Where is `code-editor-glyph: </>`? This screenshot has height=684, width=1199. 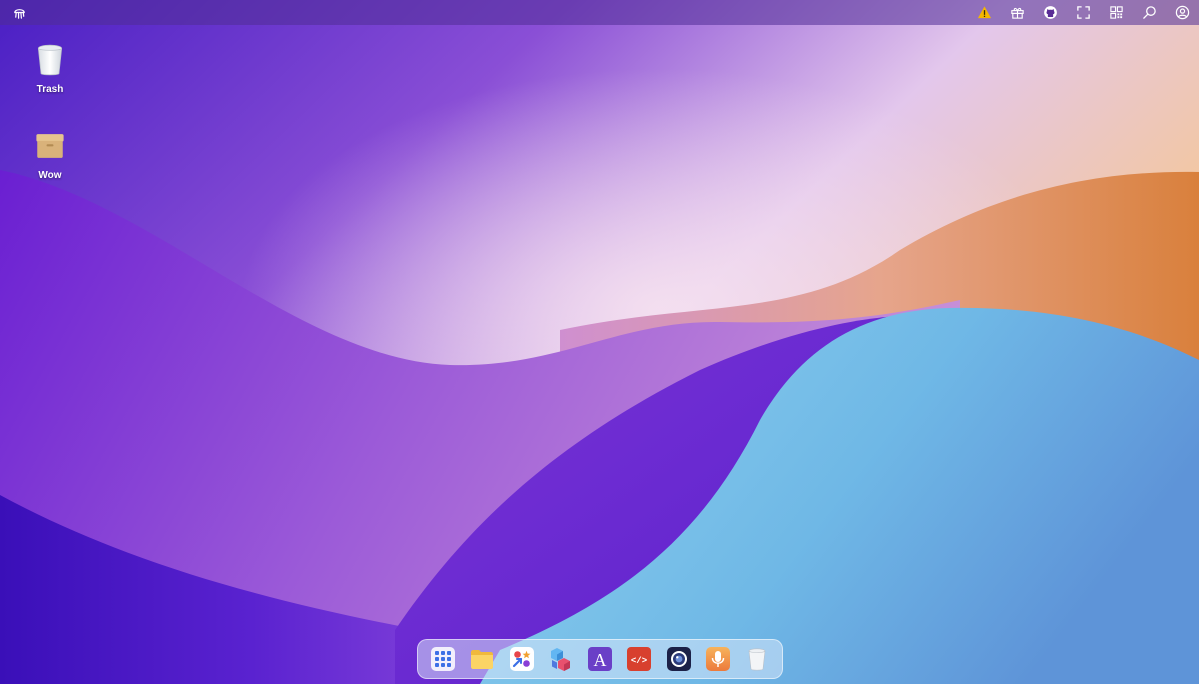 code-editor-glyph: </> is located at coordinates (639, 661).